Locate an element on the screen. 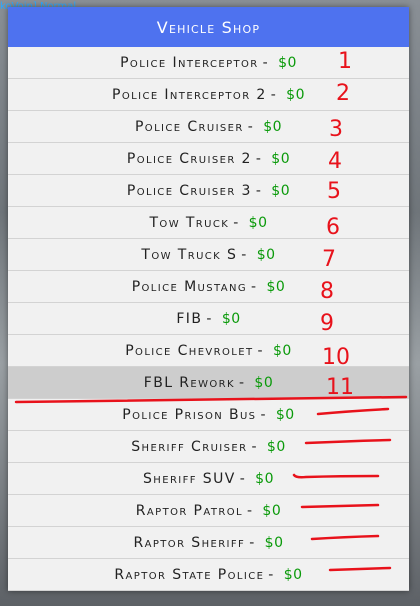 The image size is (420, 606). item-name: Police Prison Bus is located at coordinates (189, 414).